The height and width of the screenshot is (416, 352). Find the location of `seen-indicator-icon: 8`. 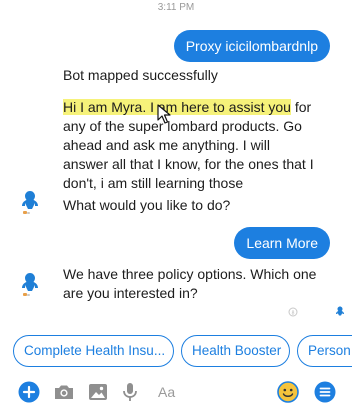

seen-indicator-icon: 8 is located at coordinates (293, 312).